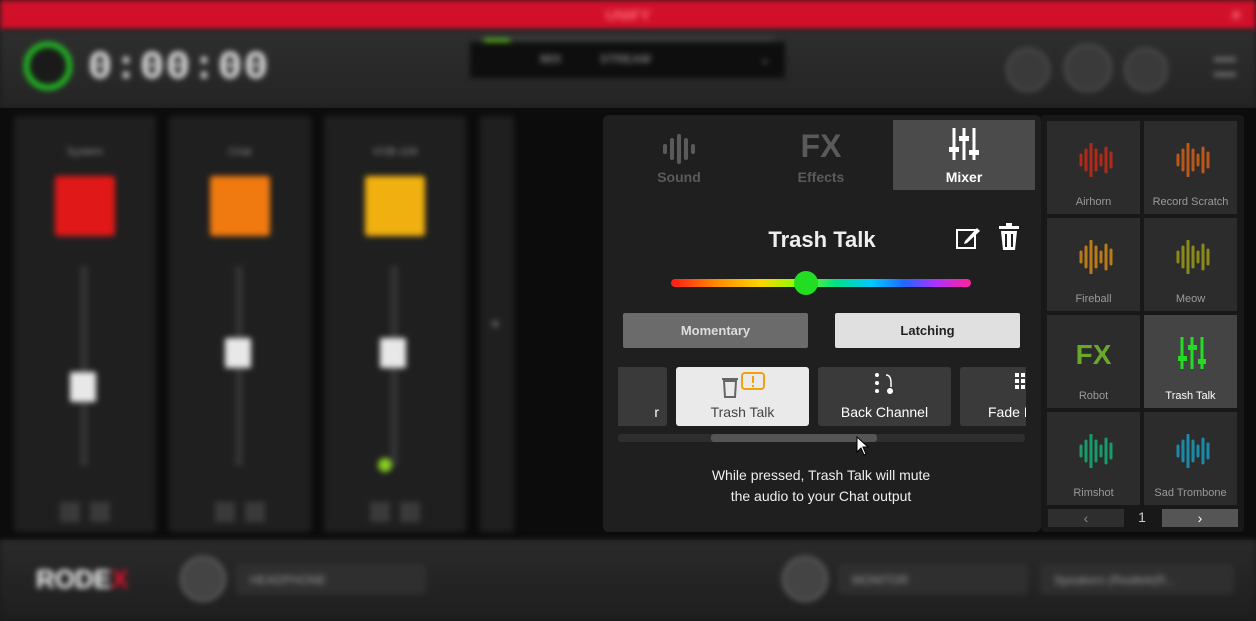 The height and width of the screenshot is (621, 1256). I want to click on monitor-select: MONITOR, so click(933, 579).